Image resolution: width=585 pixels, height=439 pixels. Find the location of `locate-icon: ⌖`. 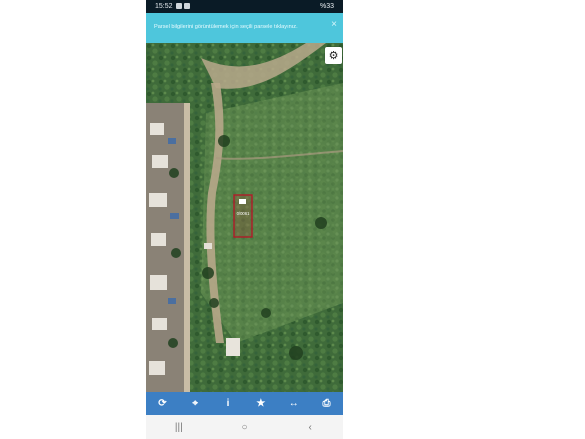

locate-icon: ⌖ is located at coordinates (195, 404).